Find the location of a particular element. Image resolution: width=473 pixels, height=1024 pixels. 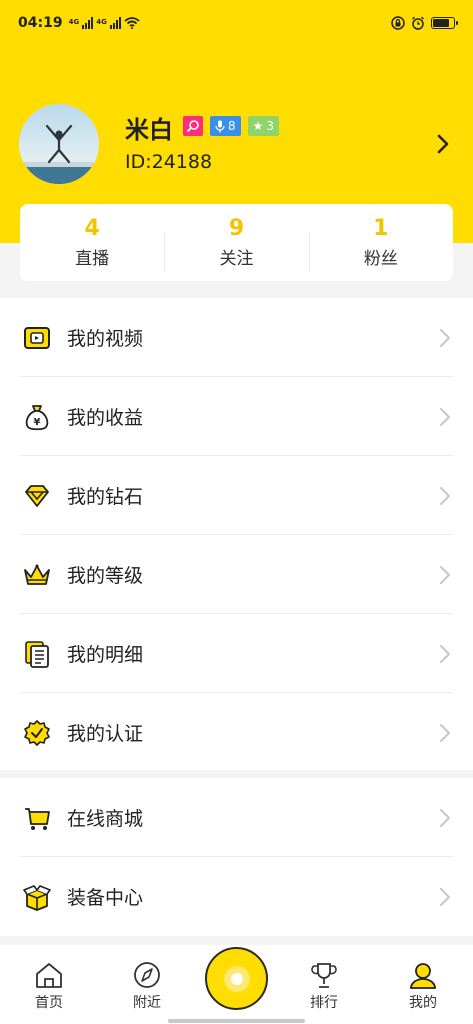

menu-item-equipment: 装备中心 is located at coordinates (236, 896).